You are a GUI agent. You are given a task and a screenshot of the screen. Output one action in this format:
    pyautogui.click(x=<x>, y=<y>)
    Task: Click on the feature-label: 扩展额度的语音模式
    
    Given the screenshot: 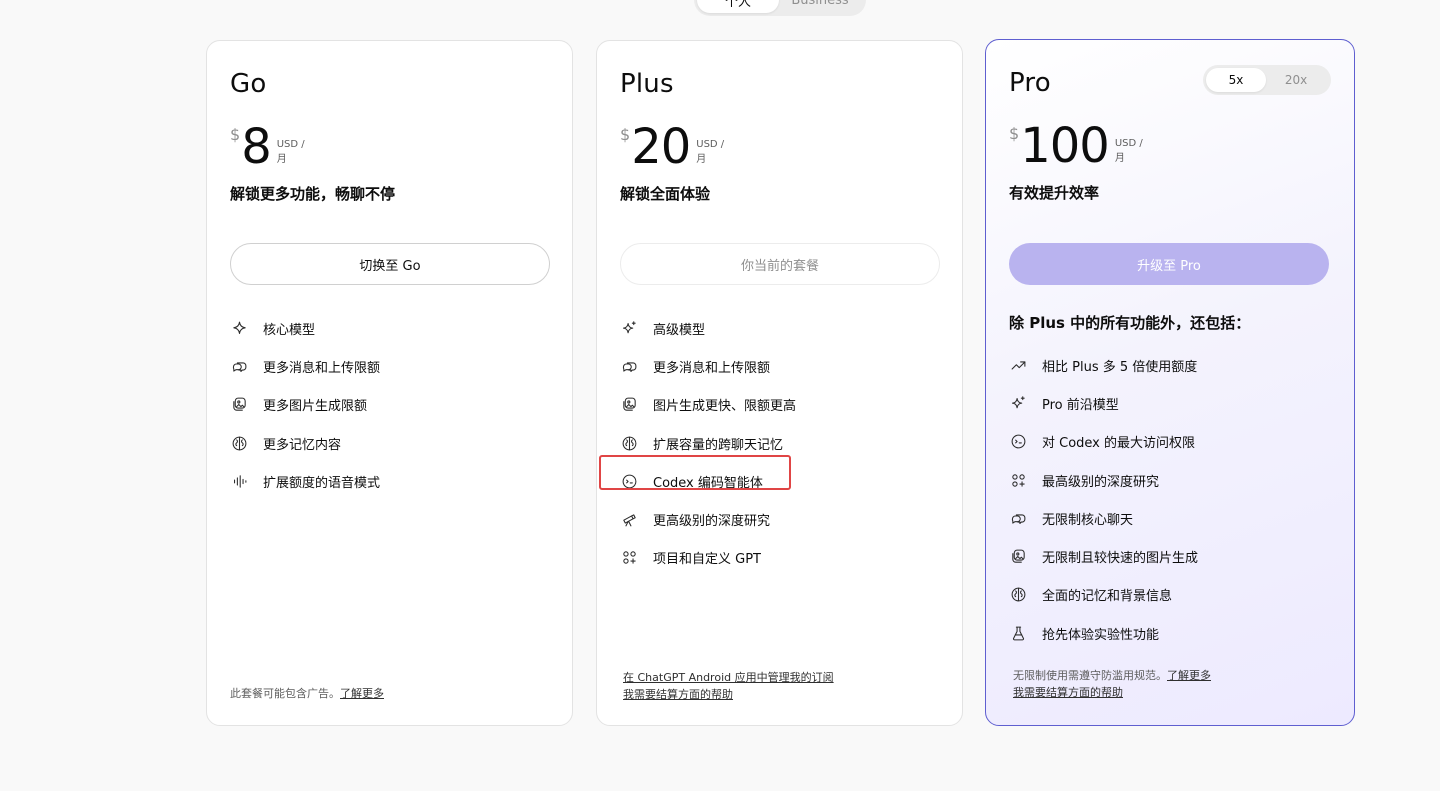 What is the action you would take?
    pyautogui.click(x=322, y=483)
    